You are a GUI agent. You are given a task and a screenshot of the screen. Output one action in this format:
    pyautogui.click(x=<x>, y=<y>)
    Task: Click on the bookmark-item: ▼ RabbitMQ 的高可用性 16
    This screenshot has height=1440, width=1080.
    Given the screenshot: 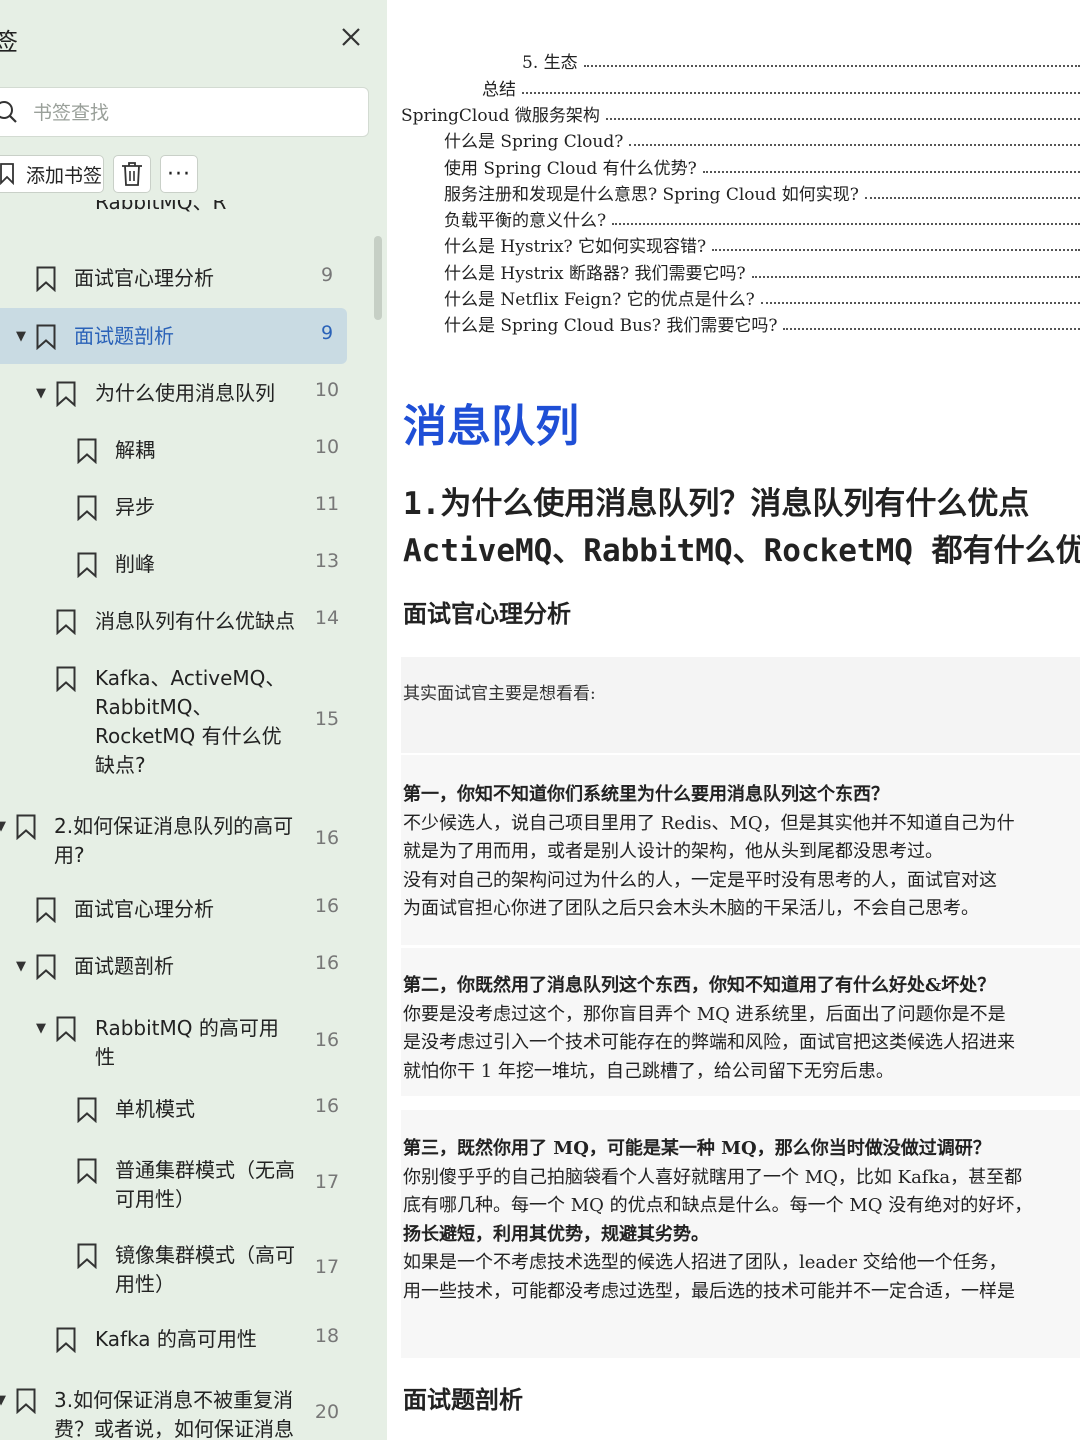 What is the action you would take?
    pyautogui.click(x=193, y=1043)
    